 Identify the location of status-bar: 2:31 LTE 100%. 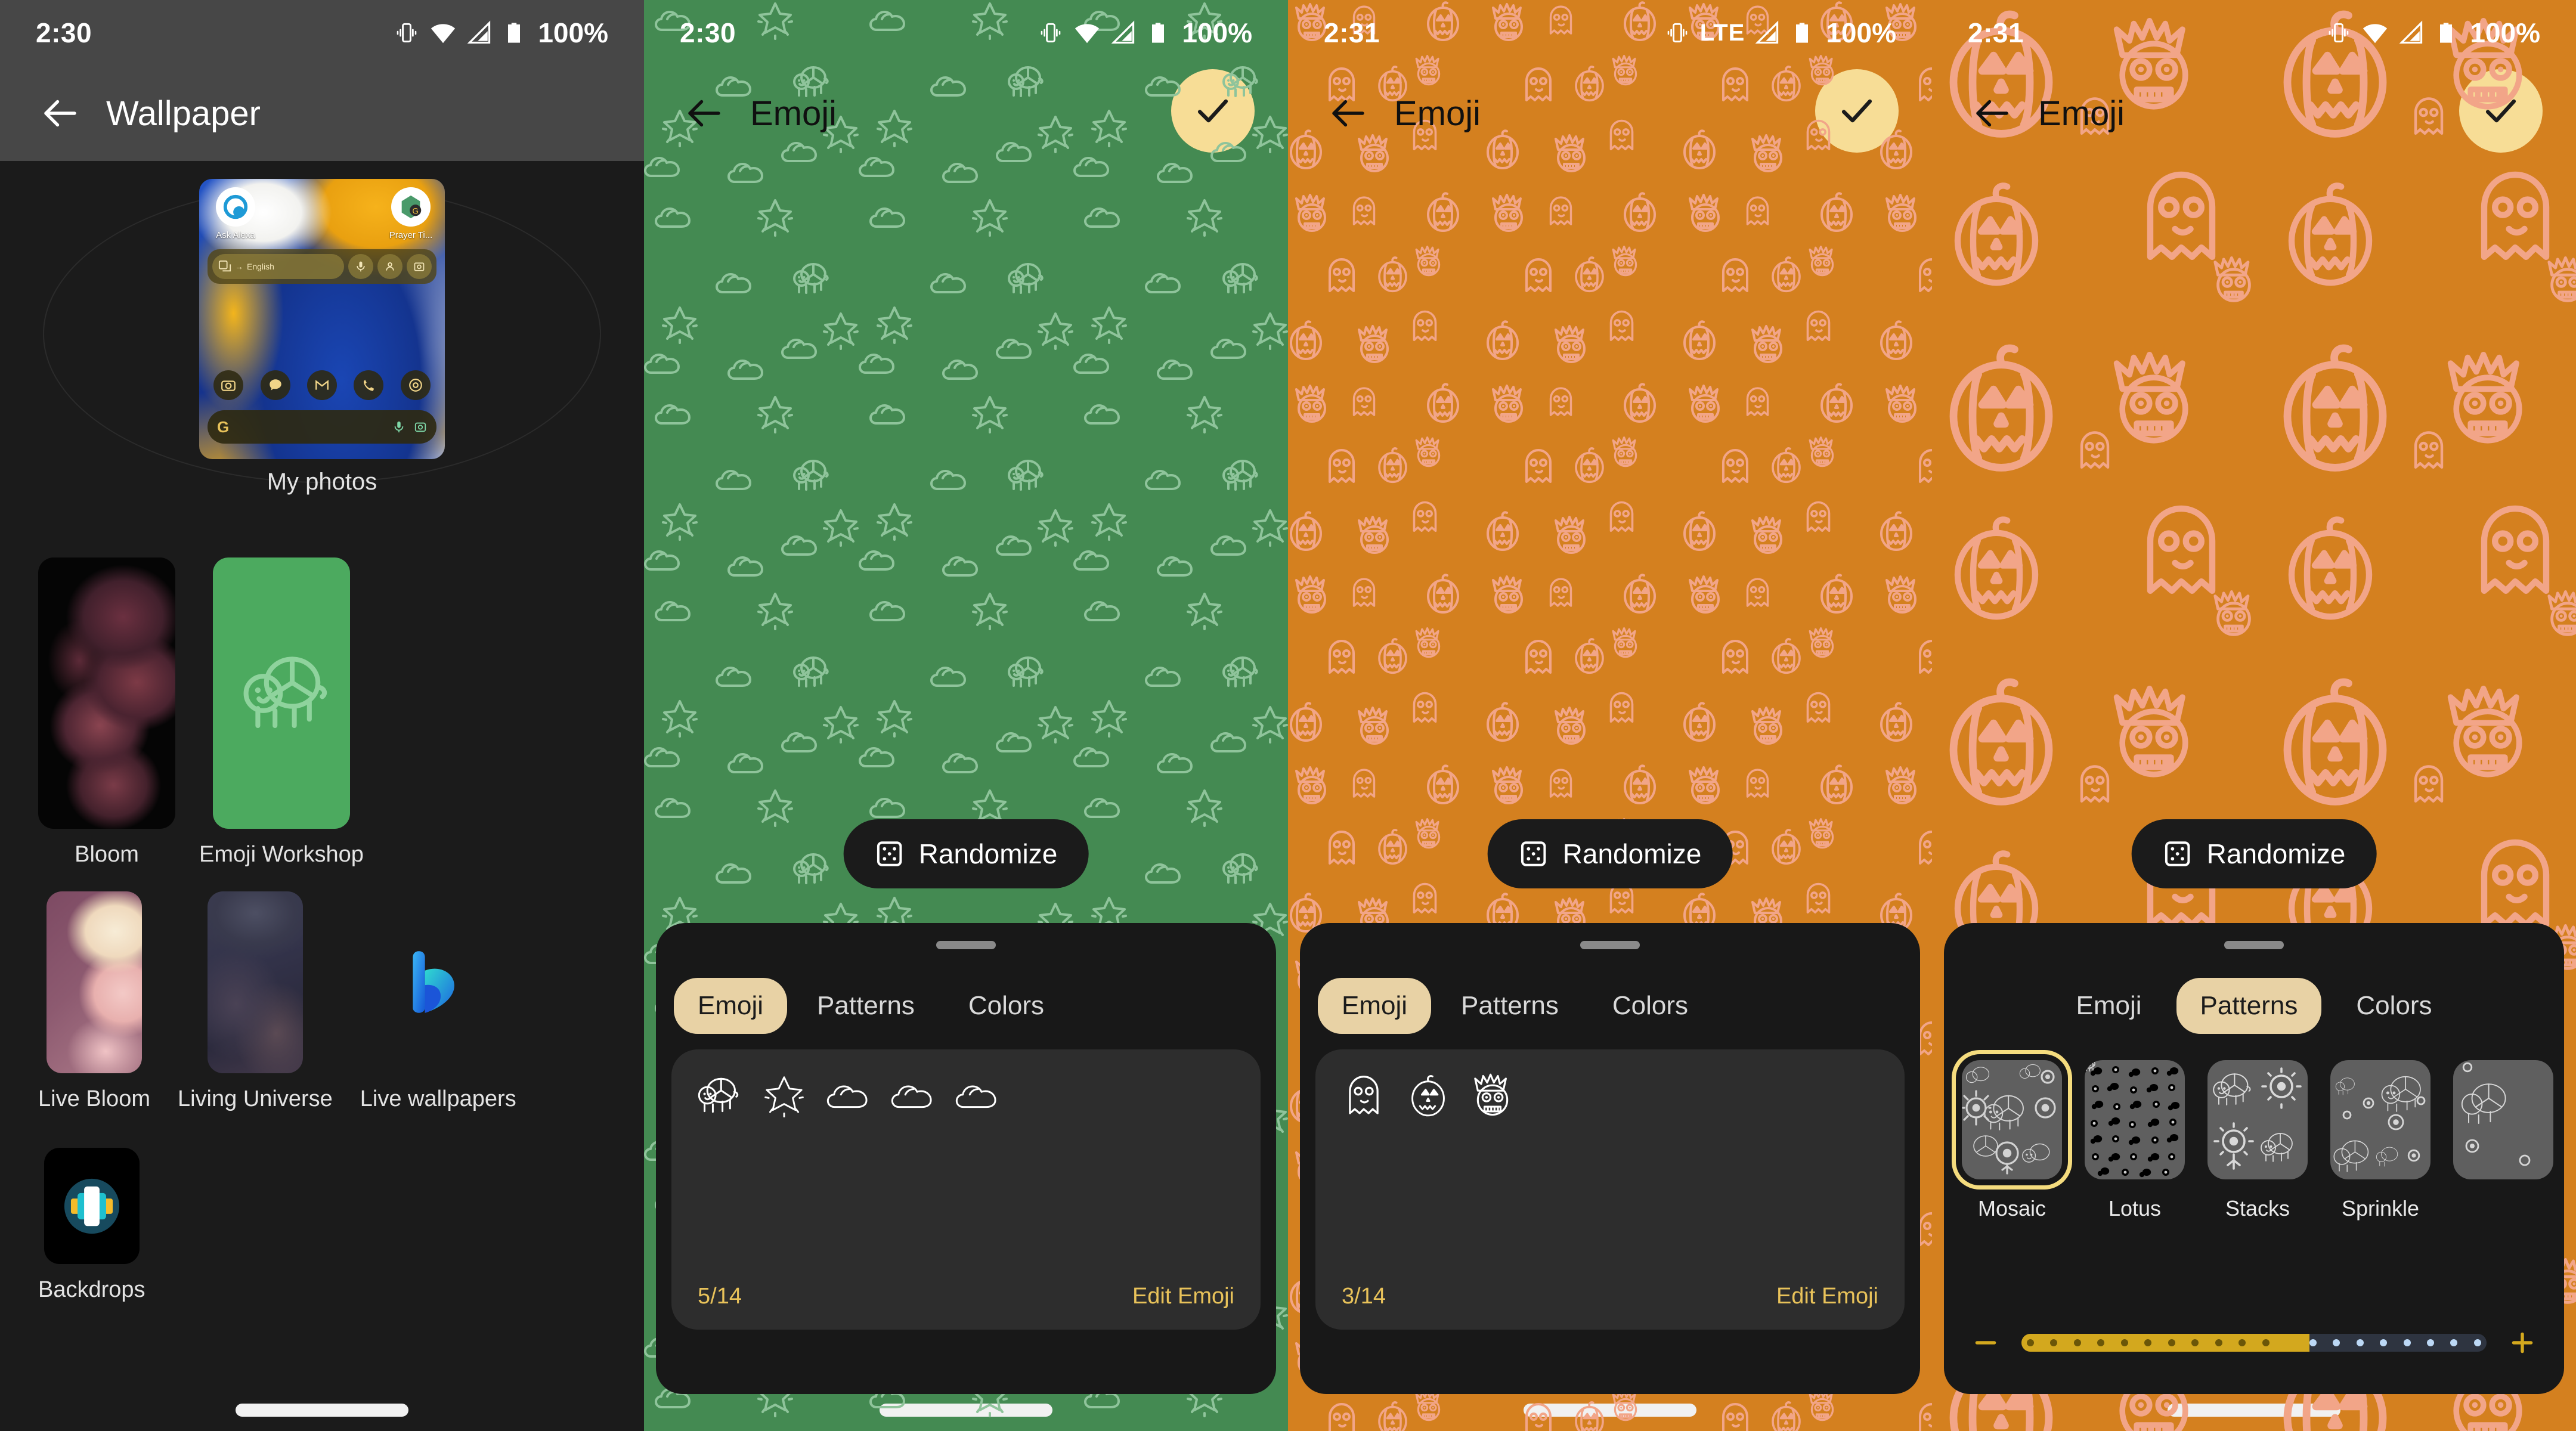
(1610, 33).